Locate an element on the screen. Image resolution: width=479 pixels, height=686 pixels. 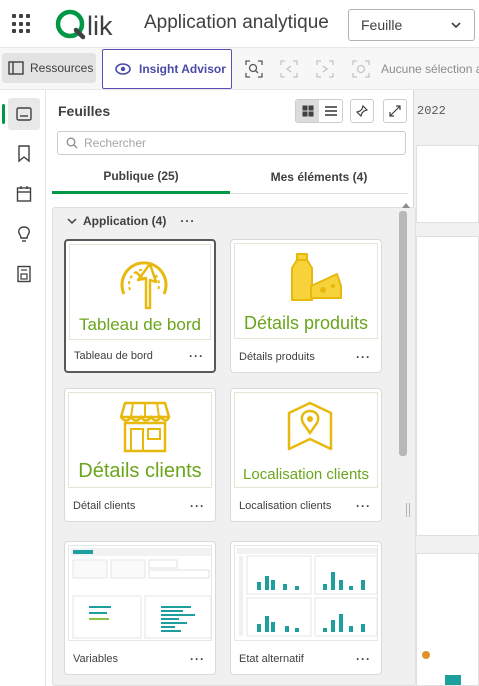
rail-insights is located at coordinates (24, 234).